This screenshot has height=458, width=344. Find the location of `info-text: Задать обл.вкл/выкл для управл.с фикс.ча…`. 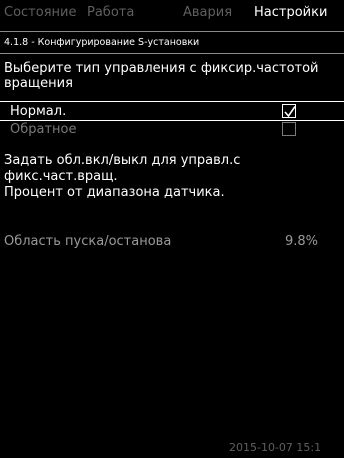

info-text: Задать обл.вкл/выкл для управл.с фикс.ча… is located at coordinates (122, 177).